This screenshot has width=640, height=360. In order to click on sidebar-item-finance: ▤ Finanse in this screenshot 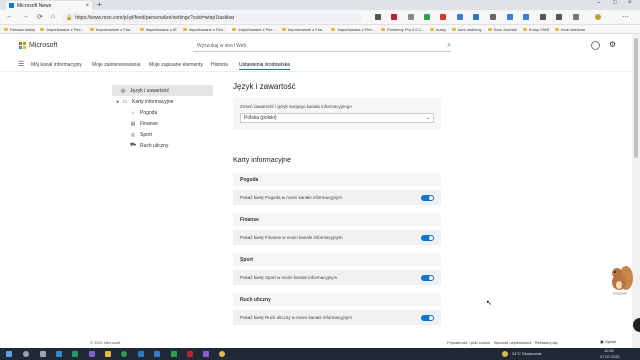, I will do `click(162, 123)`.